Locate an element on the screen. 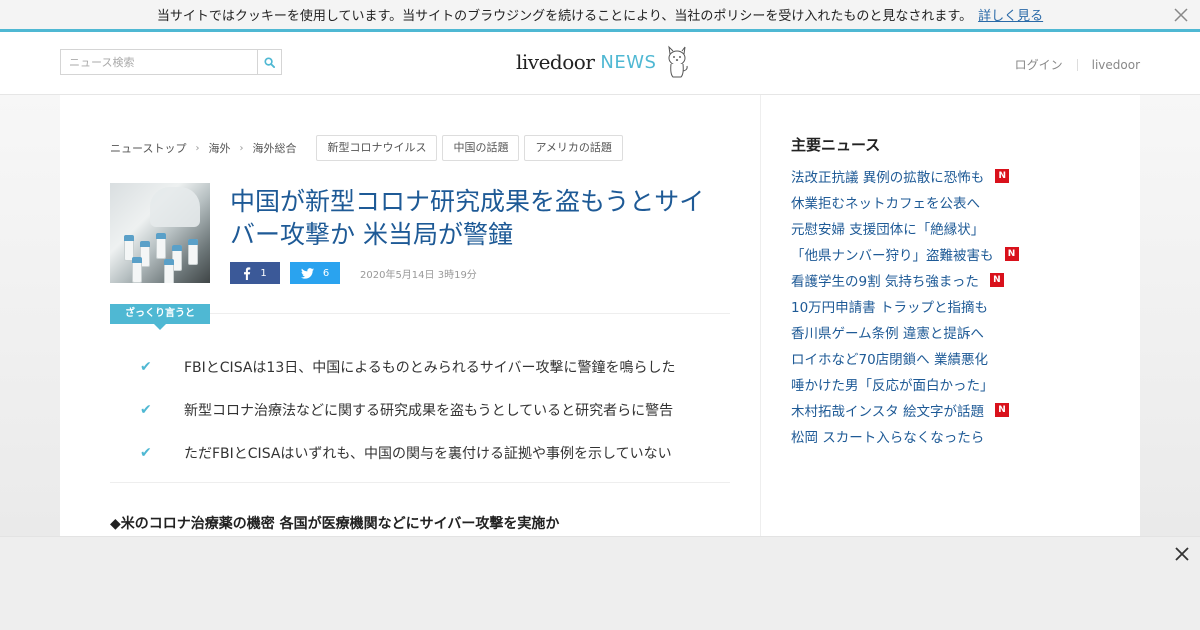  topic-tags: 新型コロナウイルス 中国の話題 アメリカの話題 is located at coordinates (471, 148).